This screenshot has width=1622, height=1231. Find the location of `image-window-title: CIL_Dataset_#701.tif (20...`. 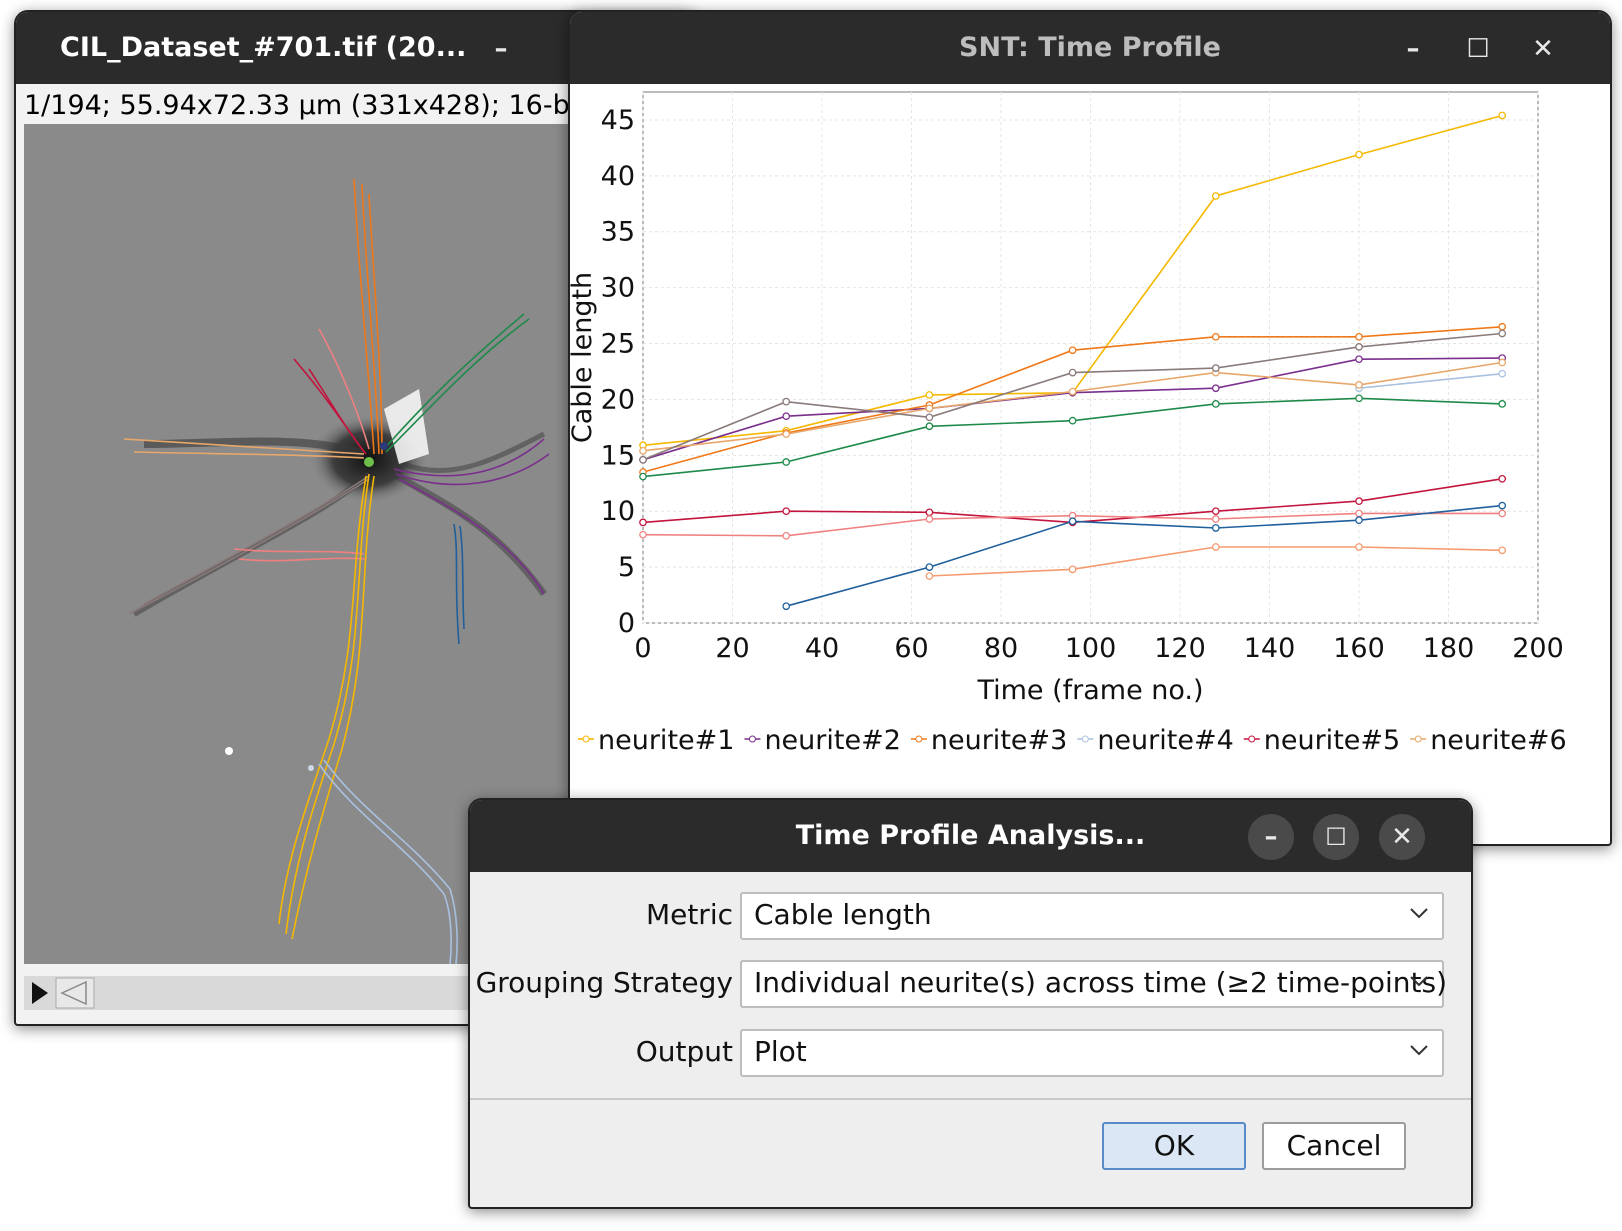

image-window-title: CIL_Dataset_#701.tif (20... is located at coordinates (263, 47).